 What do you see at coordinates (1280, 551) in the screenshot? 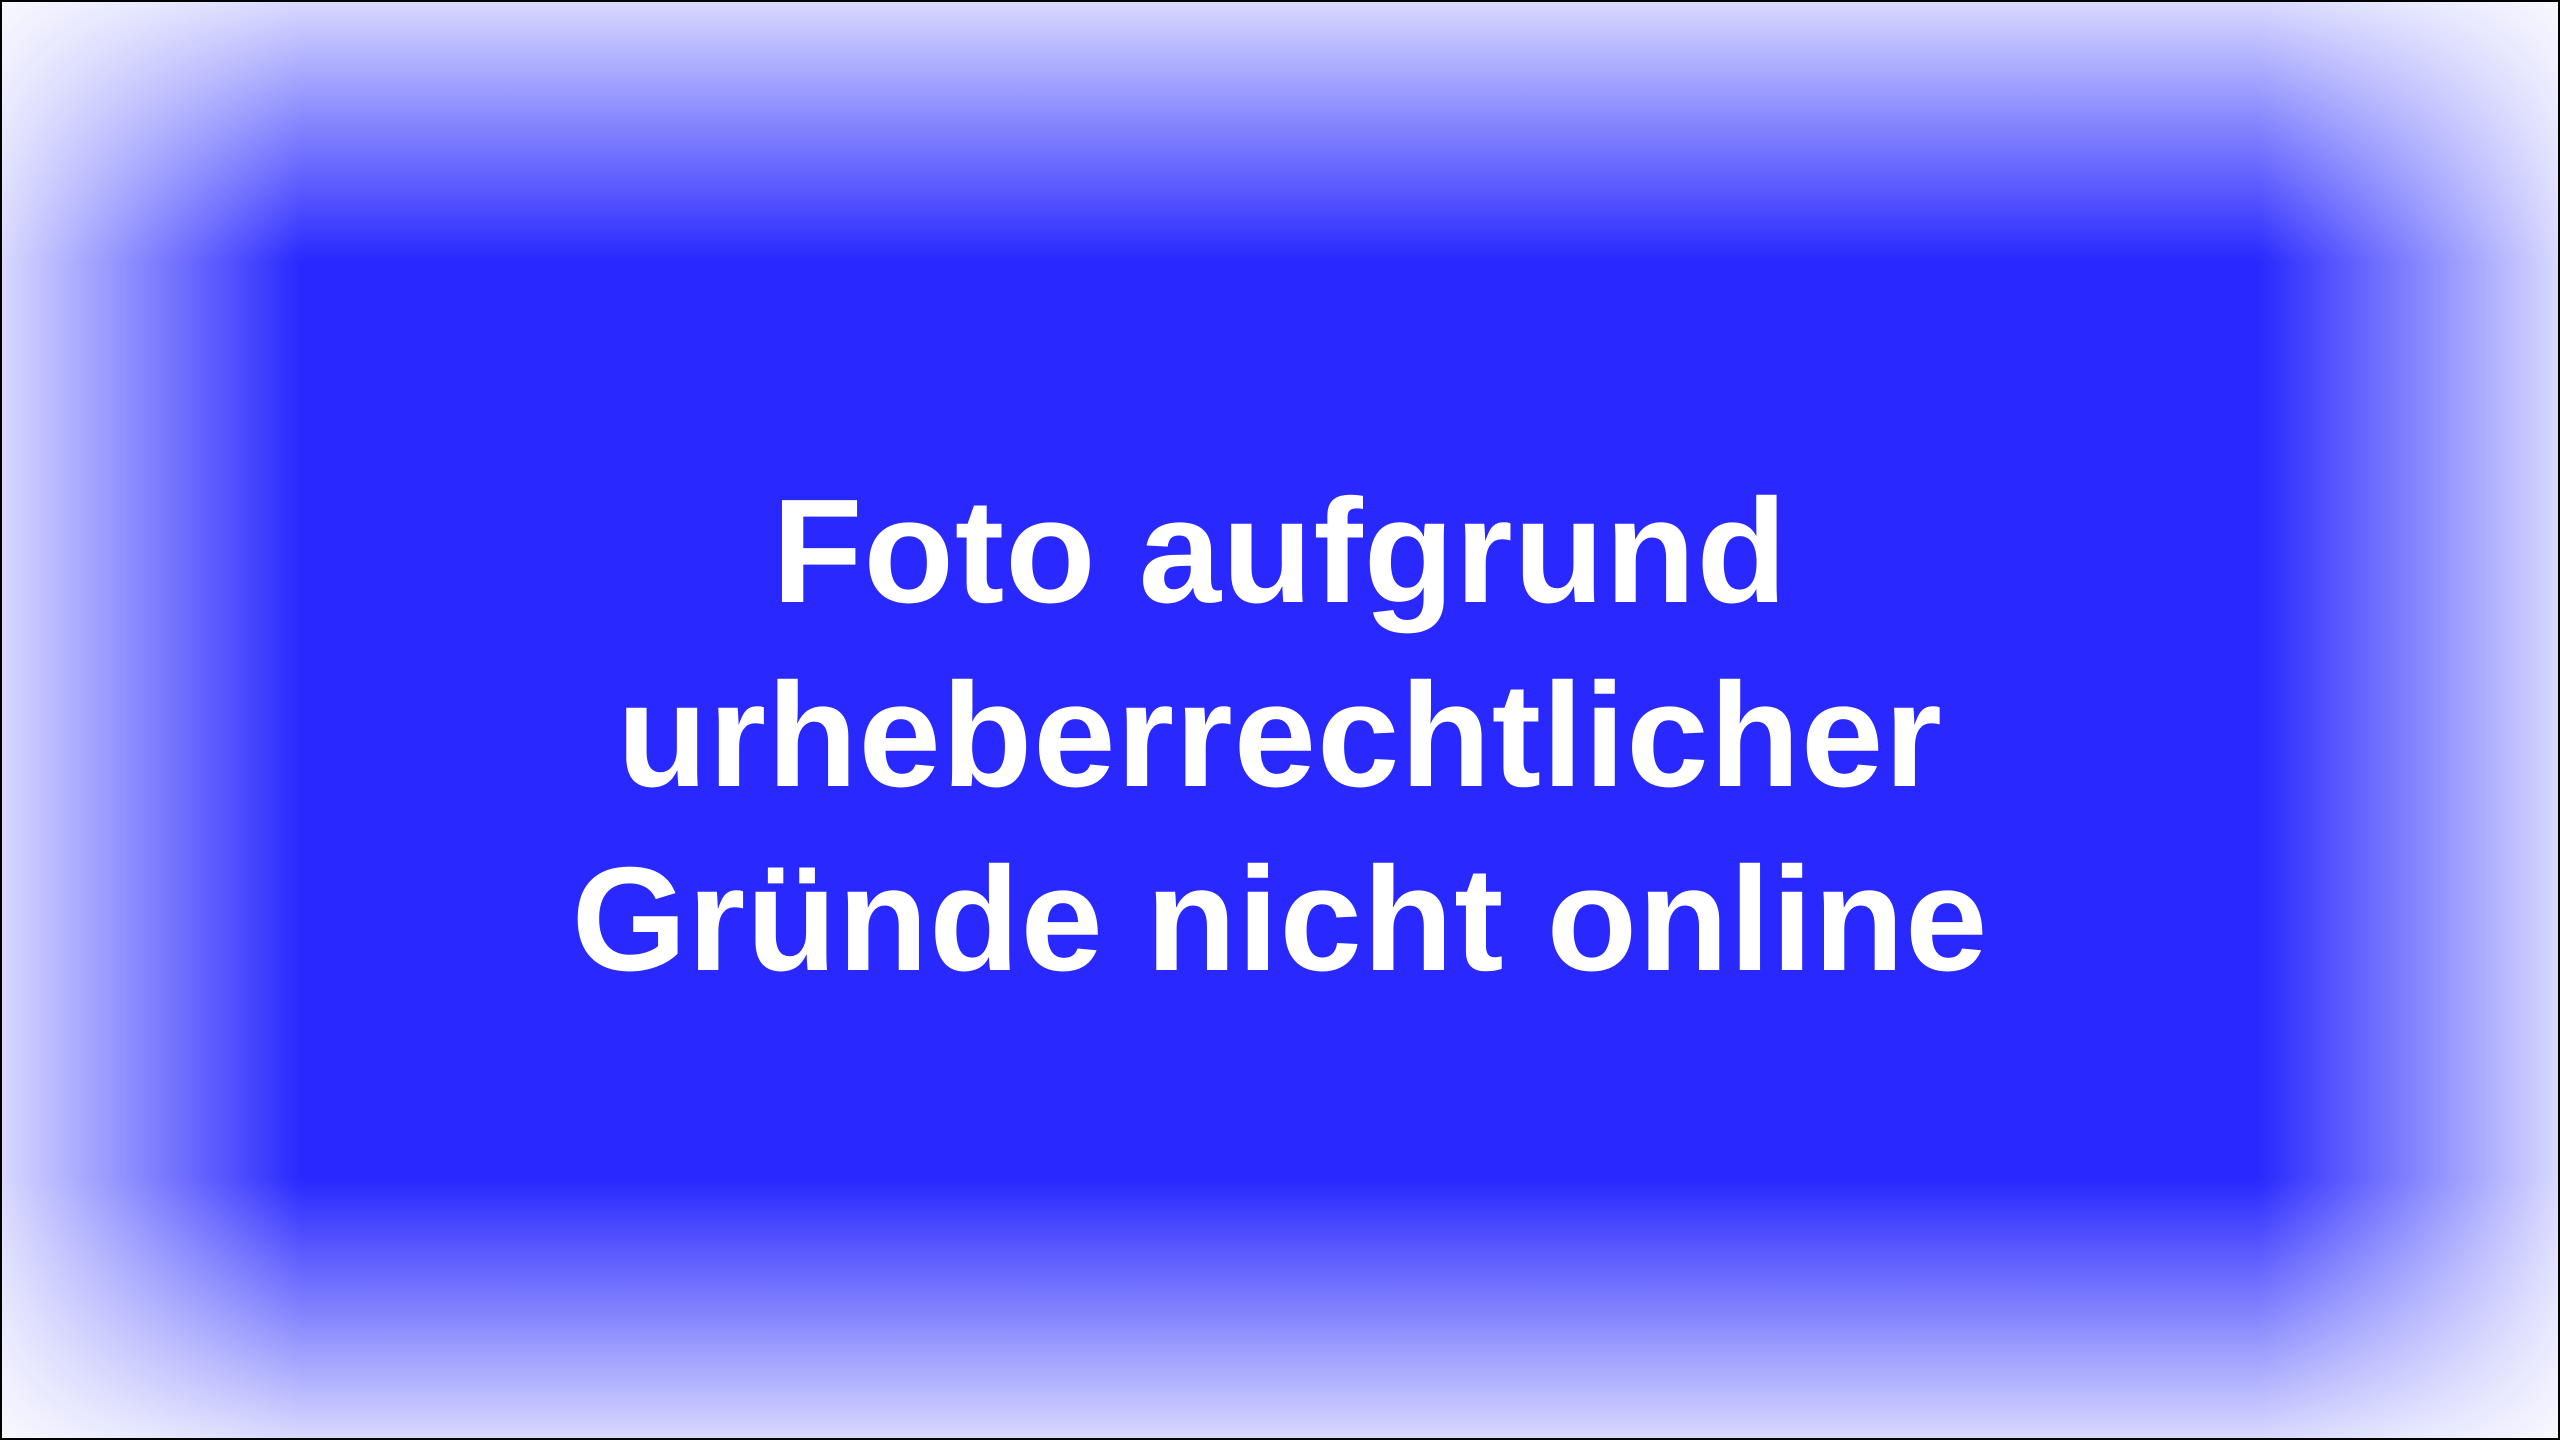
I see `message-line-1: Foto aufgrund` at bounding box center [1280, 551].